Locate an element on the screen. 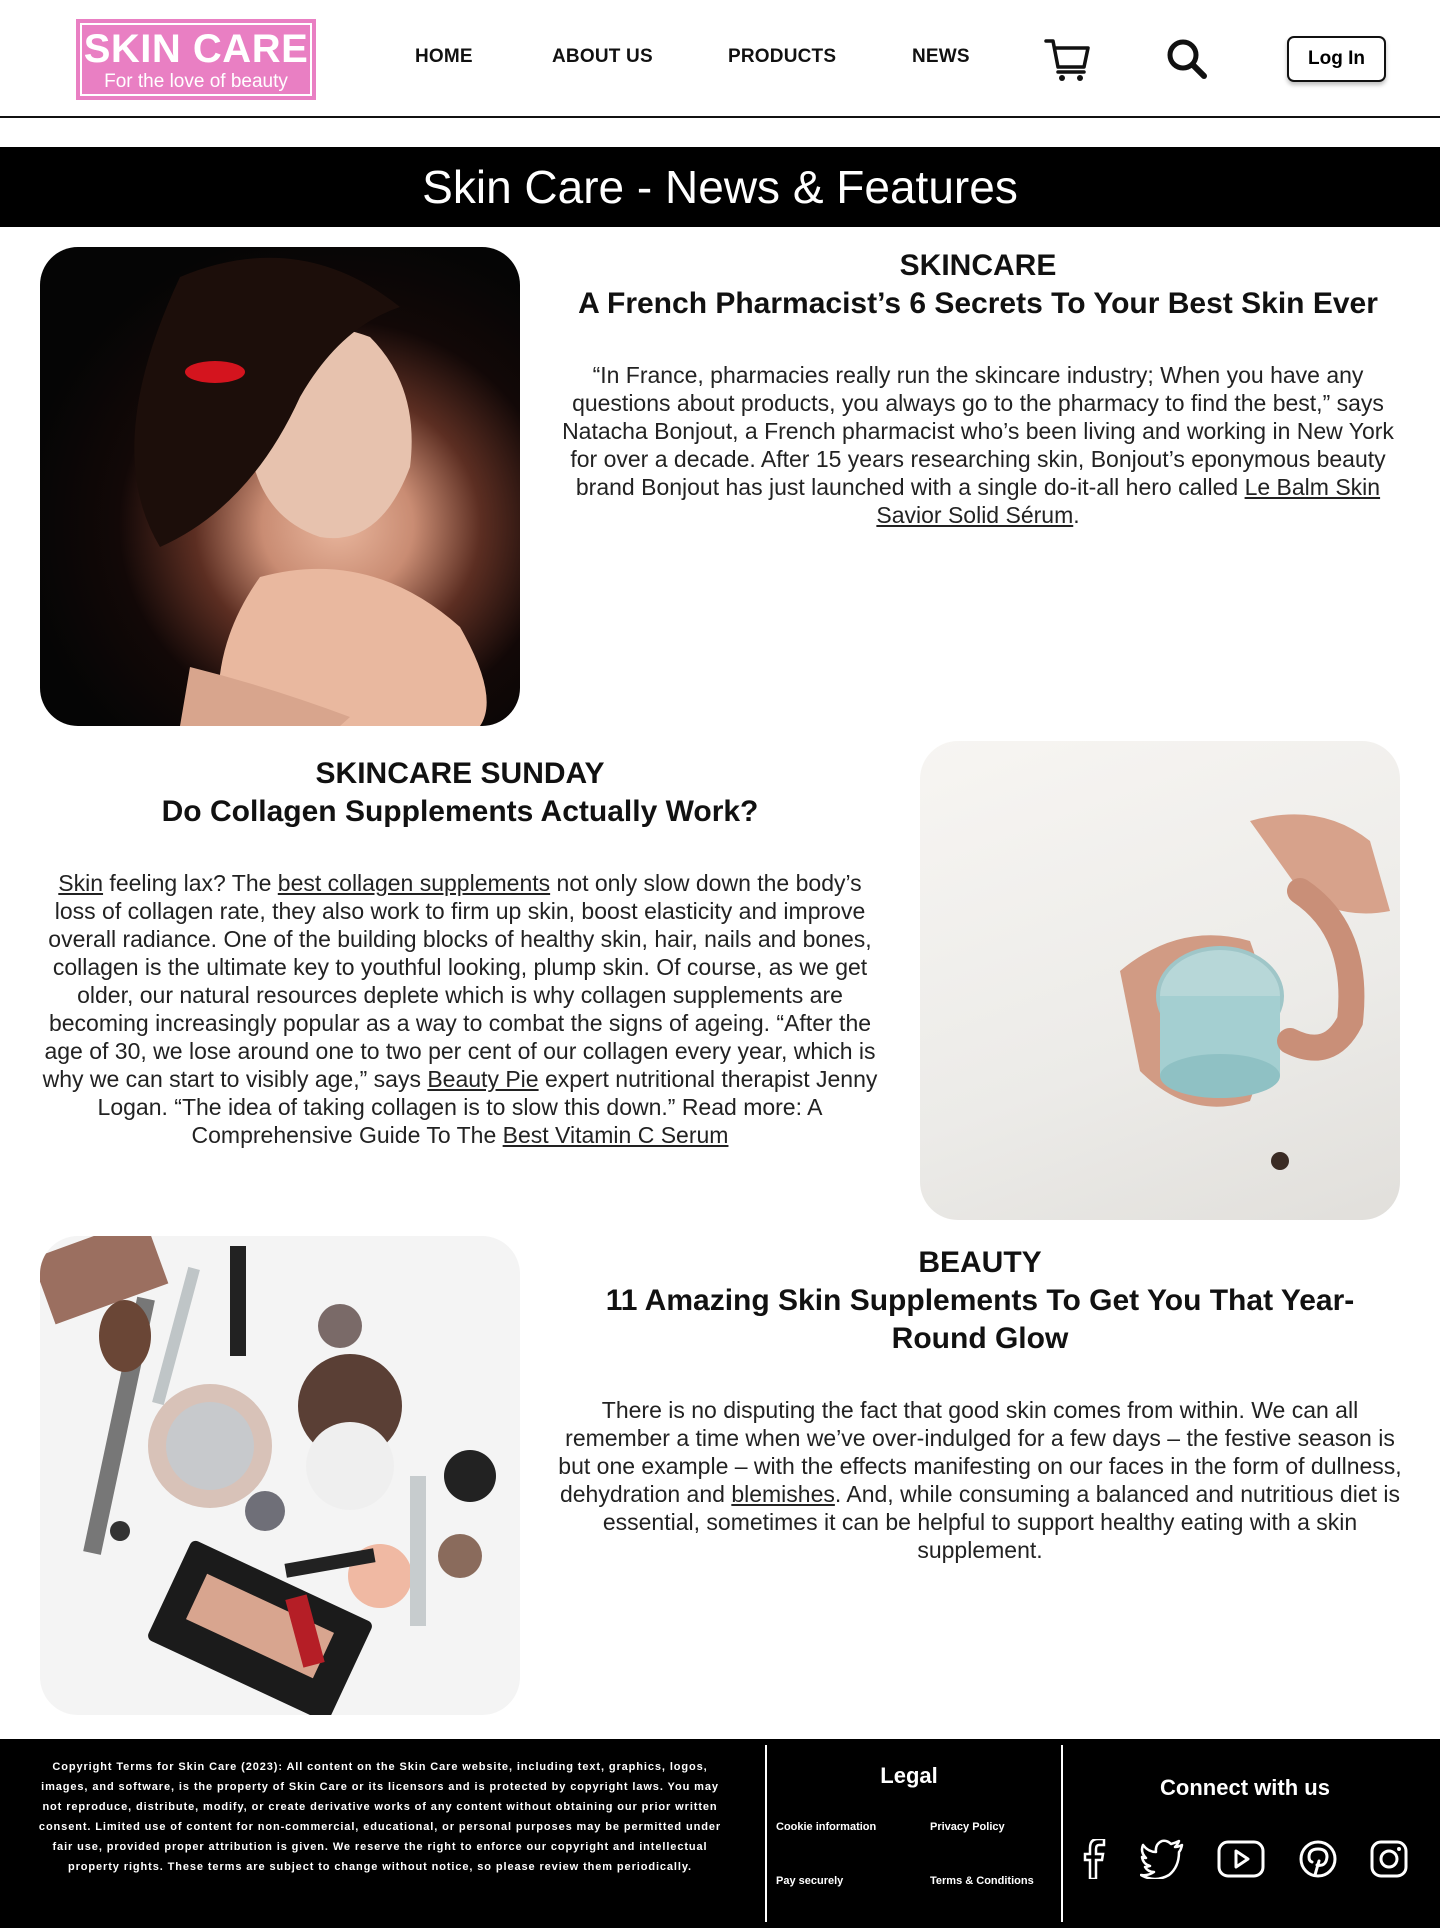 The height and width of the screenshot is (1928, 1440). connect-heading: Connect with us is located at coordinates (1245, 1787).